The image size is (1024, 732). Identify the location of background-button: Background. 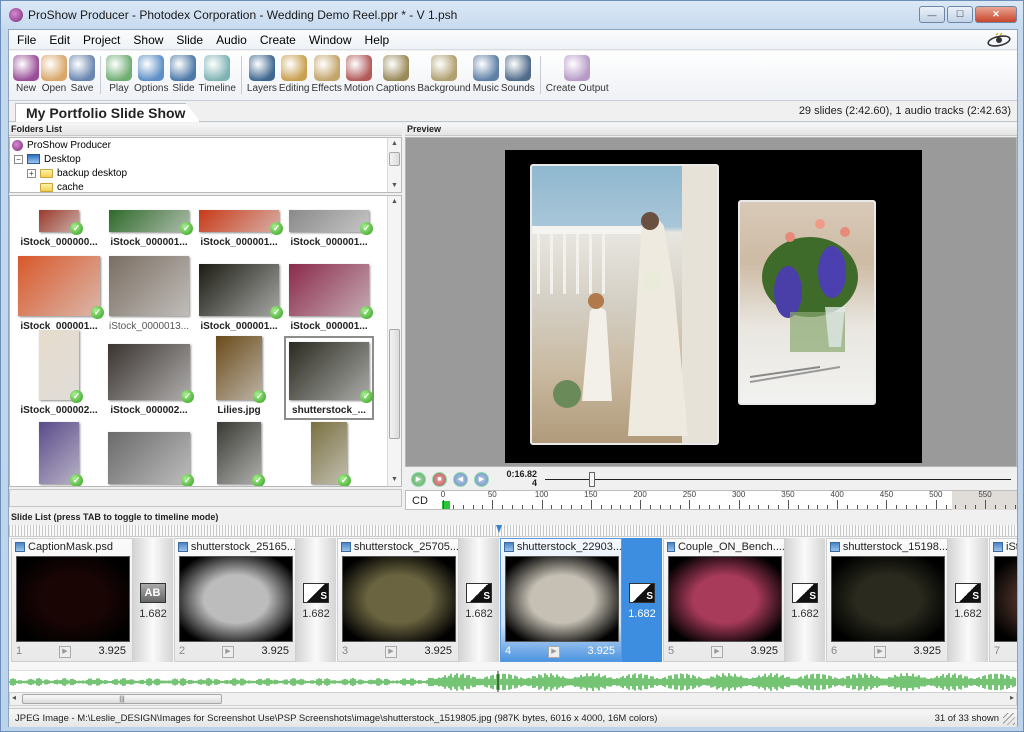
(444, 75).